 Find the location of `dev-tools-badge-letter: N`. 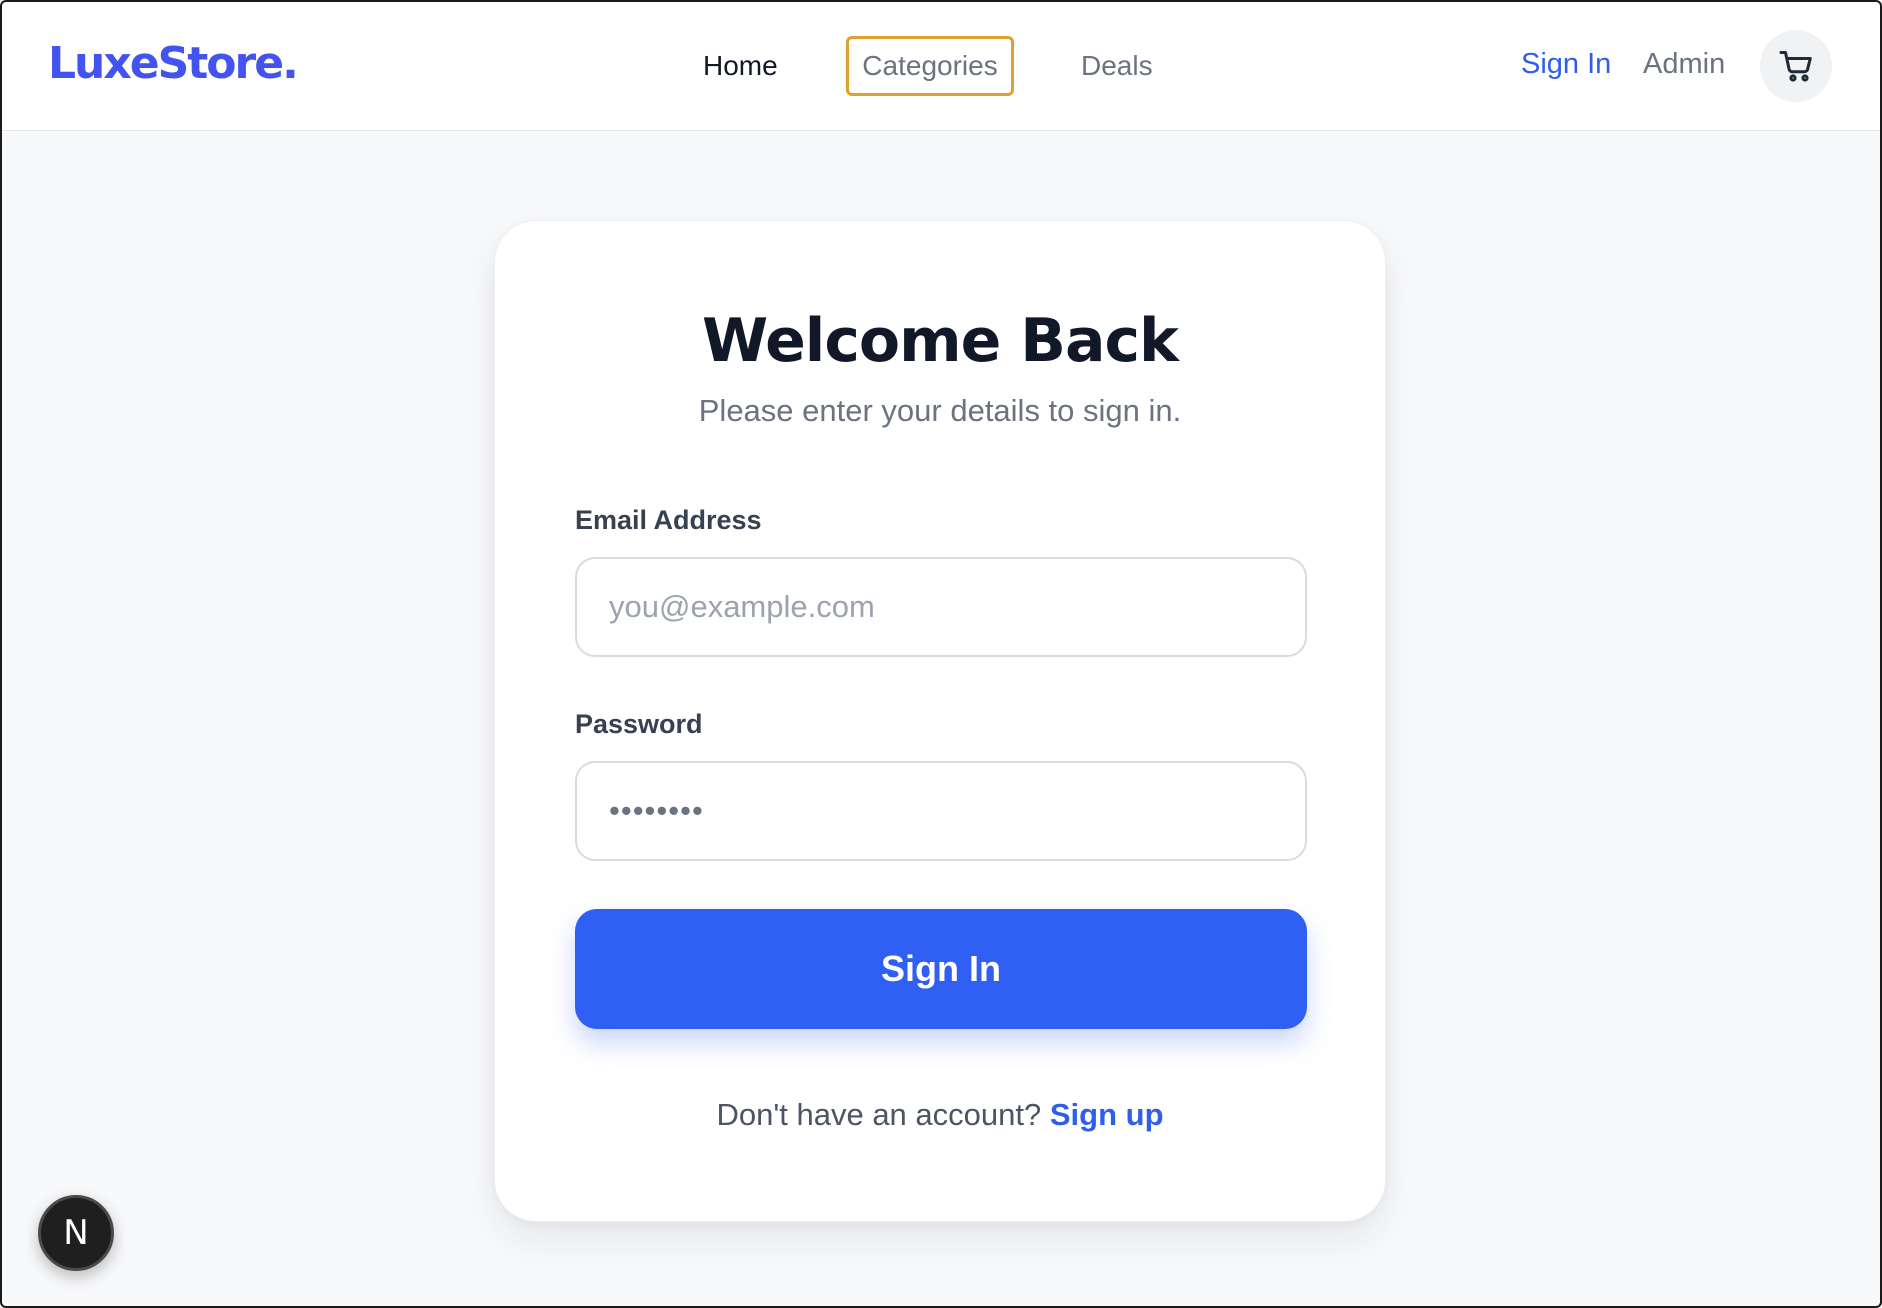

dev-tools-badge-letter: N is located at coordinates (76, 1233).